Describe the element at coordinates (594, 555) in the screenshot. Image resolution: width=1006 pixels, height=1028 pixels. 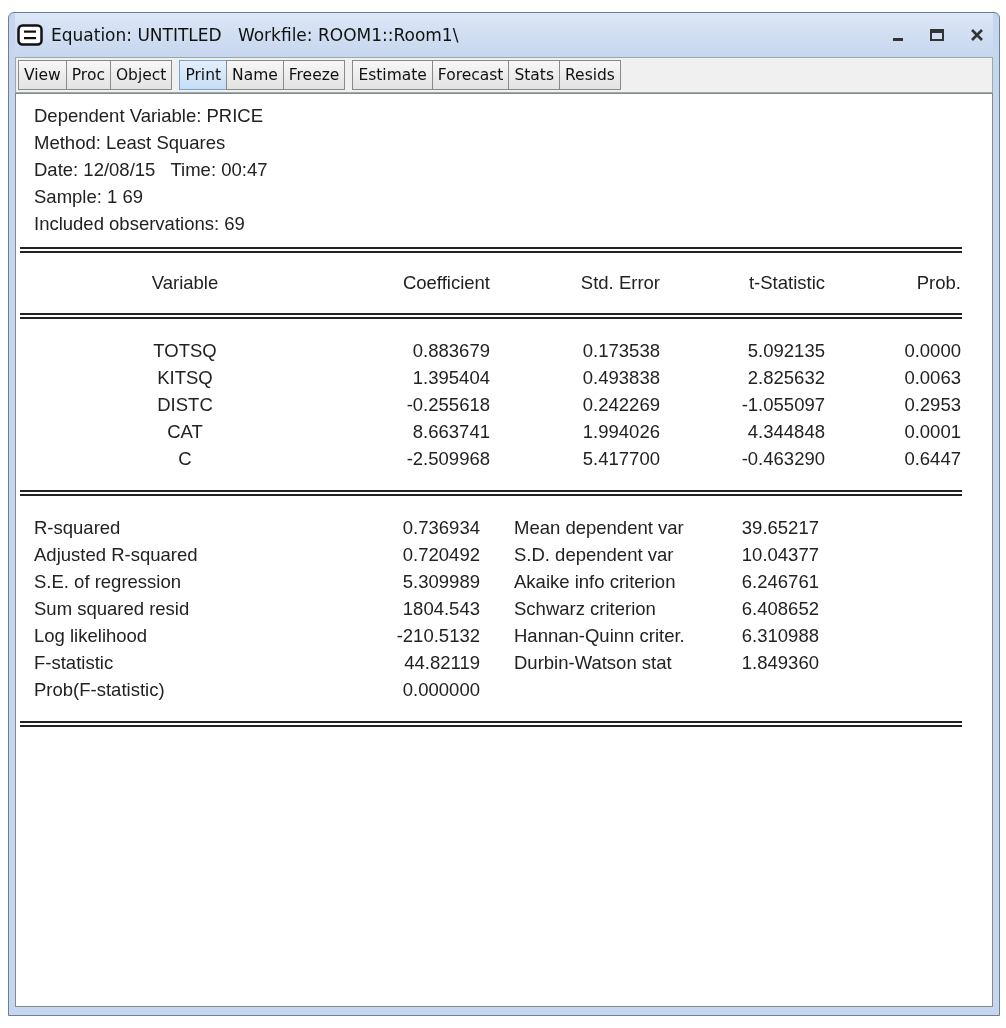
I see `statistic-cell-text: S.D. dependent var` at that location.